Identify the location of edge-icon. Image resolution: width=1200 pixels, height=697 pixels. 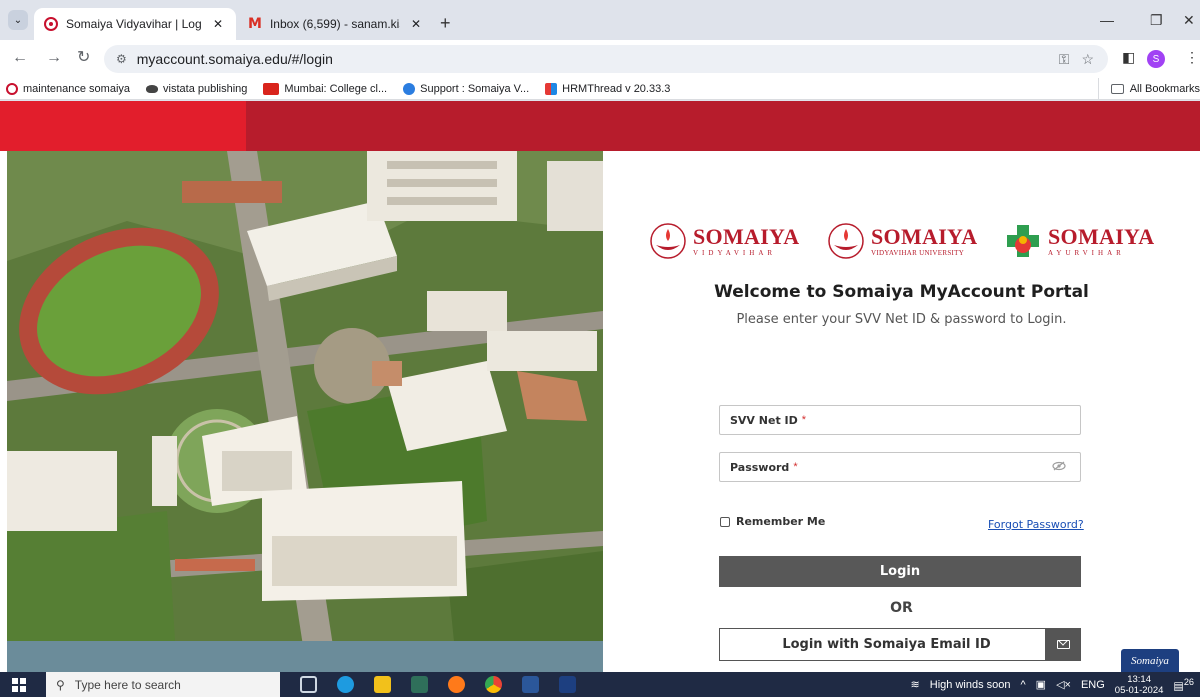
(345, 684).